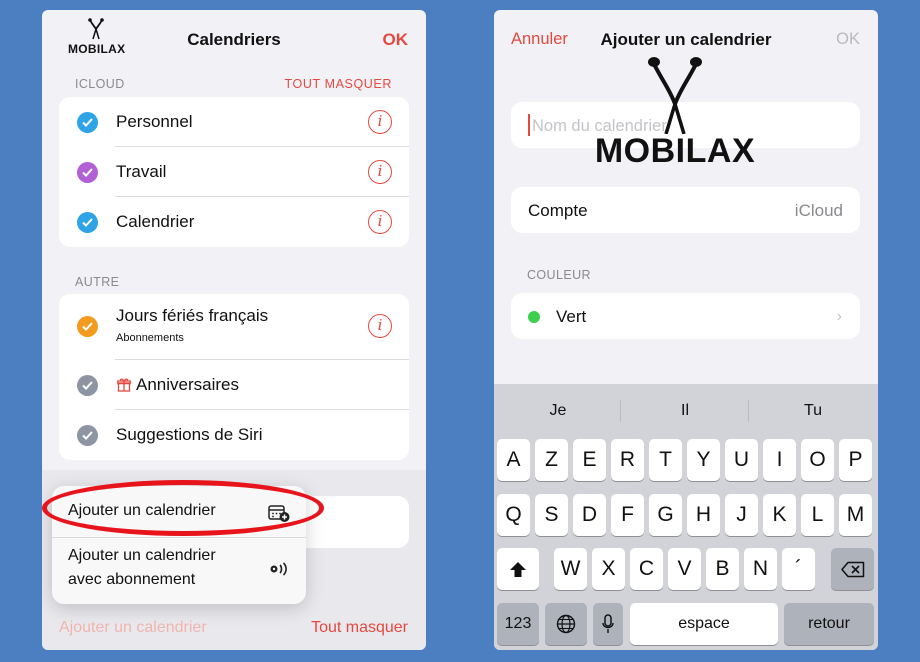 The image size is (920, 662). What do you see at coordinates (839, 316) in the screenshot?
I see `chevron-right-icon: ›` at bounding box center [839, 316].